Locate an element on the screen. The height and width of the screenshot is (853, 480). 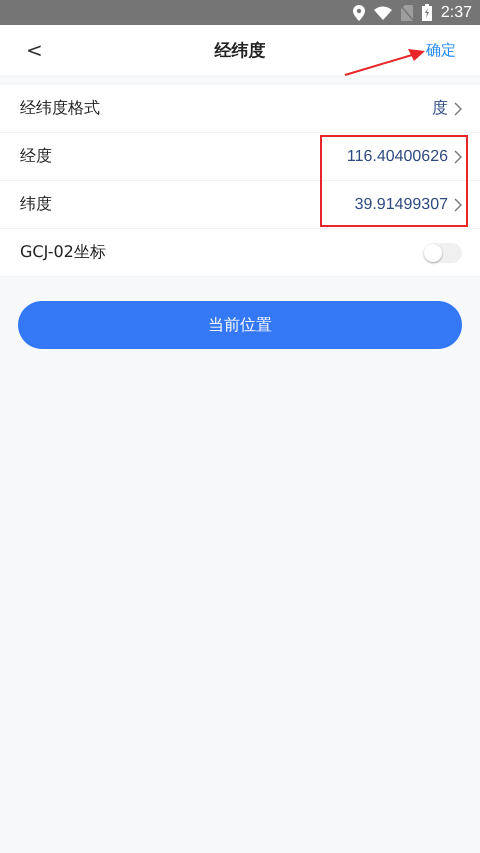
battery-icon is located at coordinates (427, 12).